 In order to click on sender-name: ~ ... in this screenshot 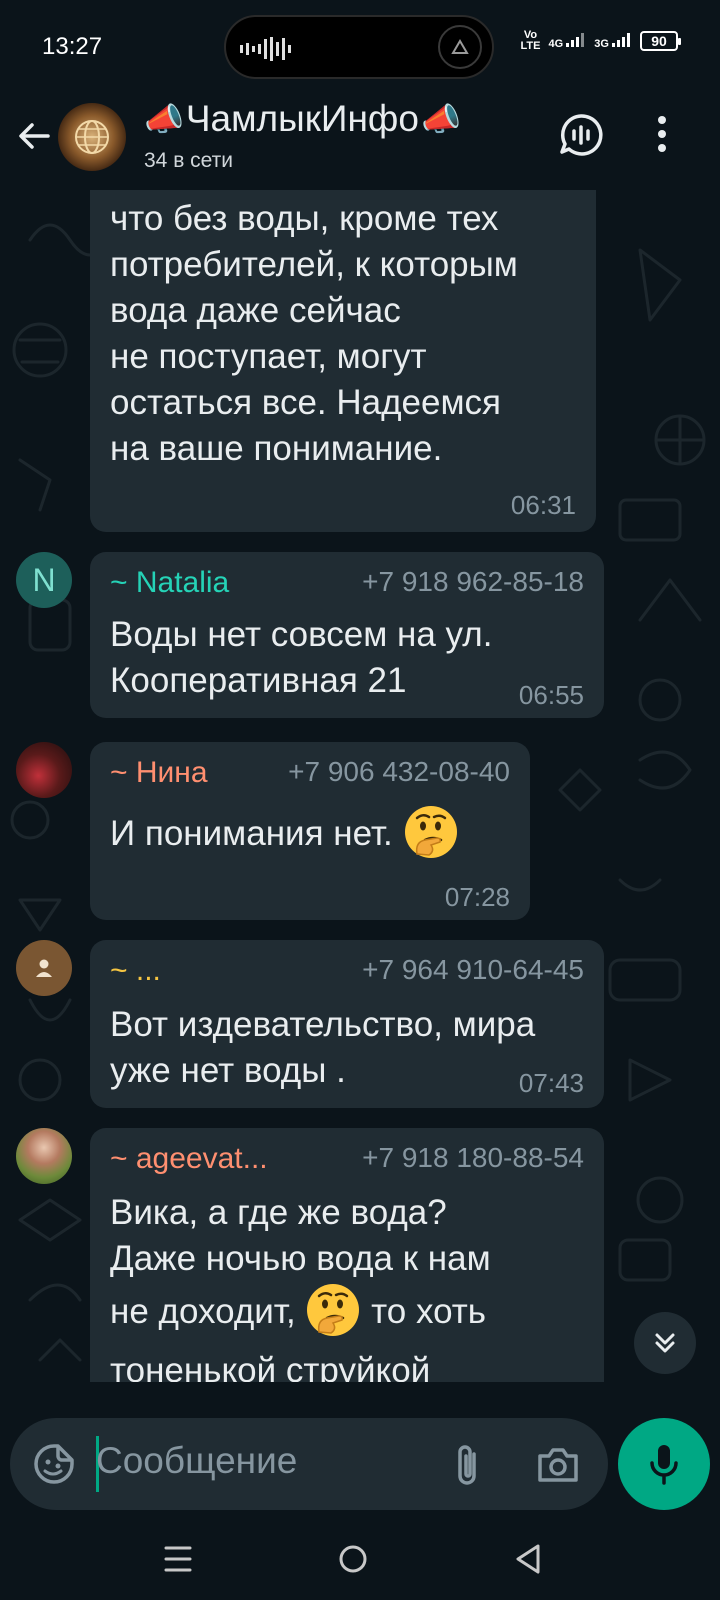, I will do `click(135, 971)`.